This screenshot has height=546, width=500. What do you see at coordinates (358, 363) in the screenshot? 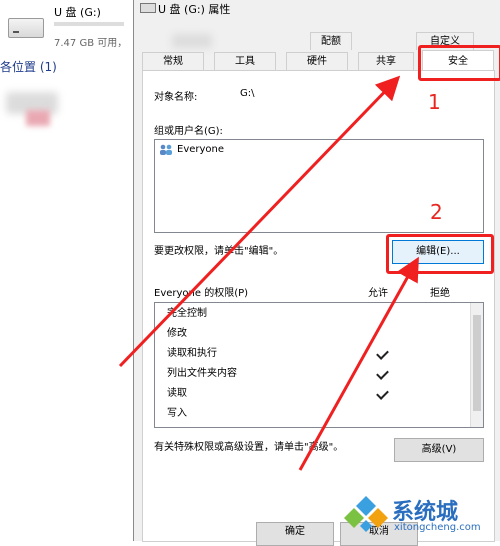
I see `arrow-to-edit-button` at bounding box center [358, 363].